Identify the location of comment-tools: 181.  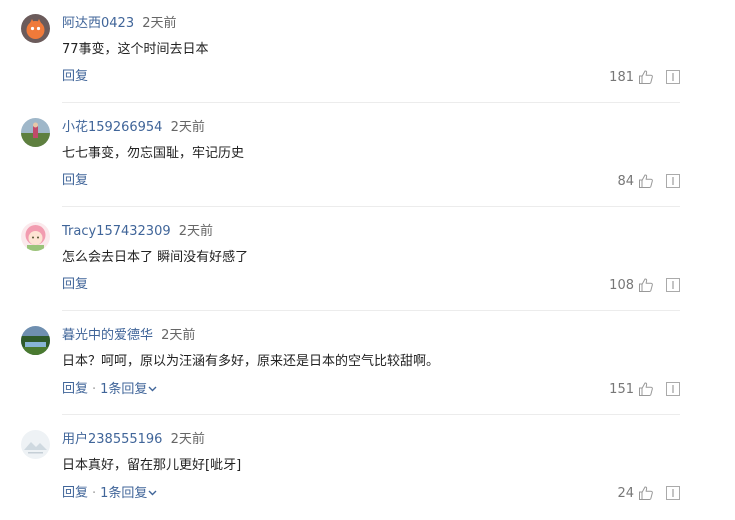
(644, 77).